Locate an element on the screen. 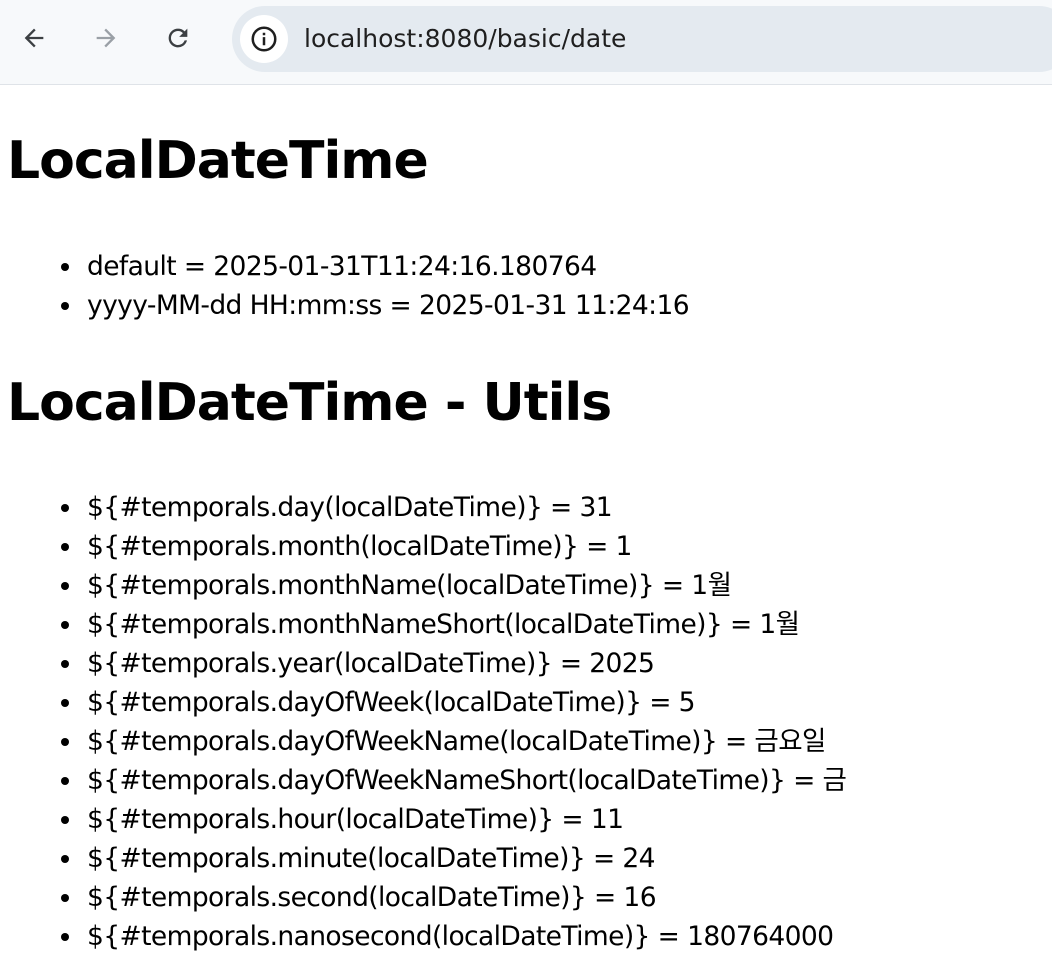  reload-icon is located at coordinates (178, 38).